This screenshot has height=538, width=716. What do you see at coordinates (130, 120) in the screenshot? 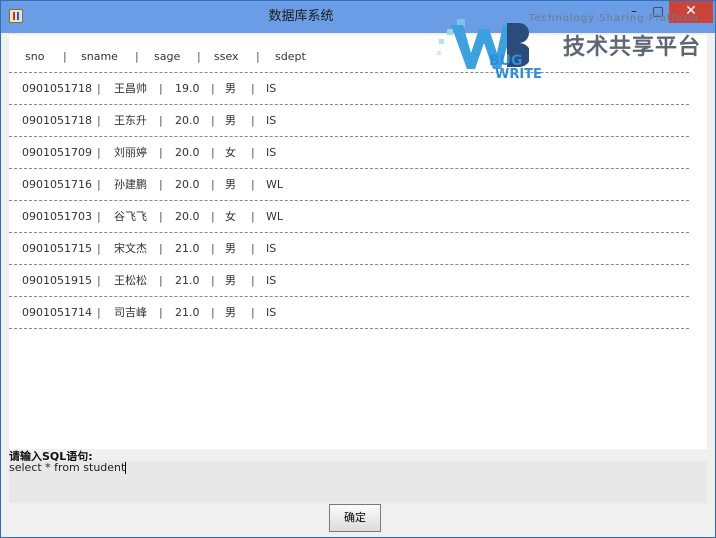
I see `table-cell: 王东升` at bounding box center [130, 120].